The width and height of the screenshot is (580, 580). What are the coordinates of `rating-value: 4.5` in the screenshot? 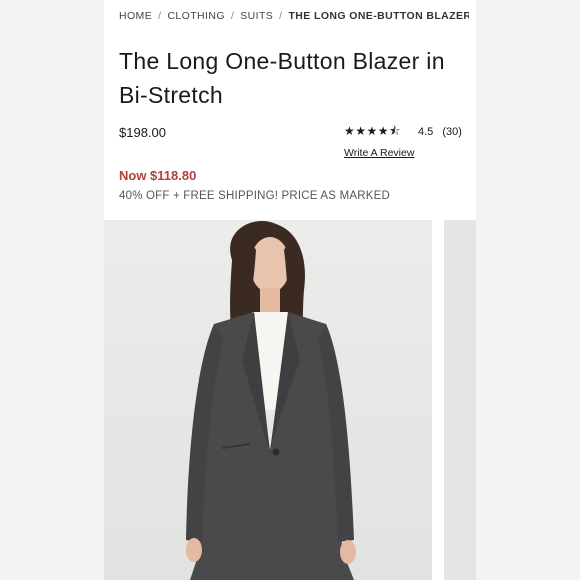 It's located at (425, 132).